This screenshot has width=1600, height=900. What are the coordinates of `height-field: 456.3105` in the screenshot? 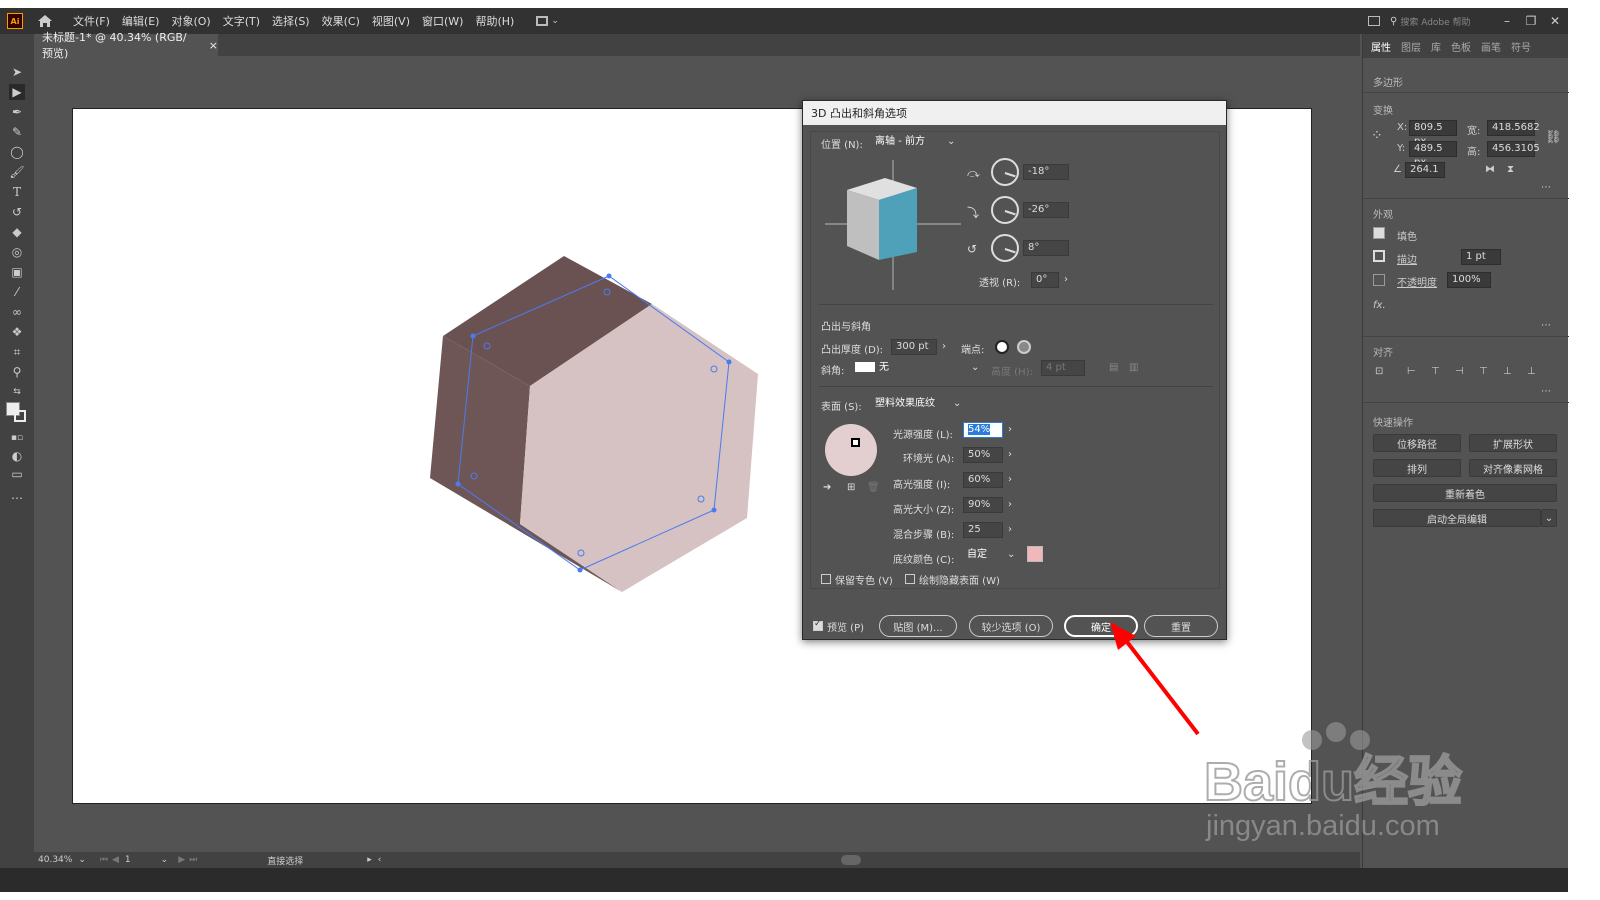 It's located at (1513, 149).